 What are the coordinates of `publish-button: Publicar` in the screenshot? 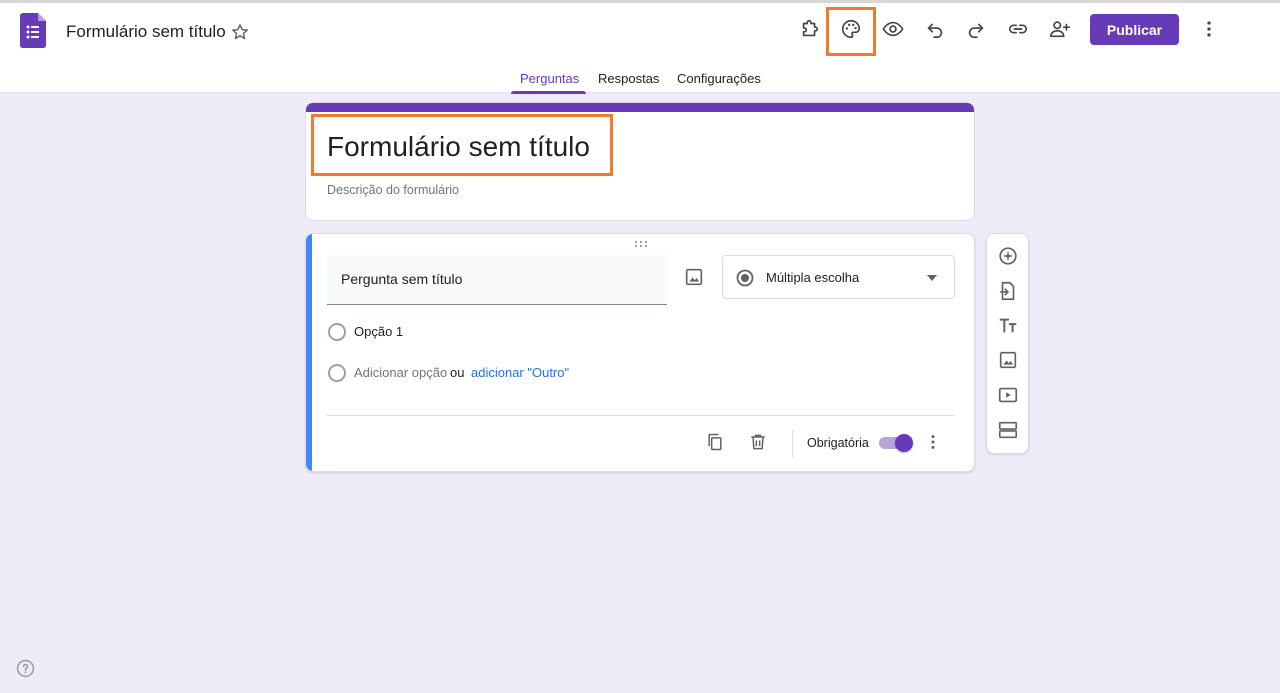 It's located at (1134, 29).